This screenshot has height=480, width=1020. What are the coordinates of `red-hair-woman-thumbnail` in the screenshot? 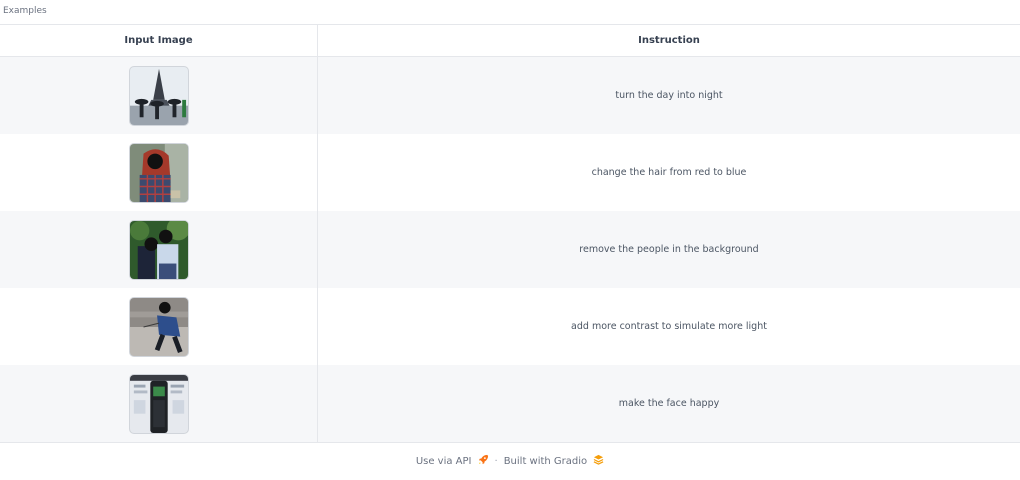 It's located at (158, 172).